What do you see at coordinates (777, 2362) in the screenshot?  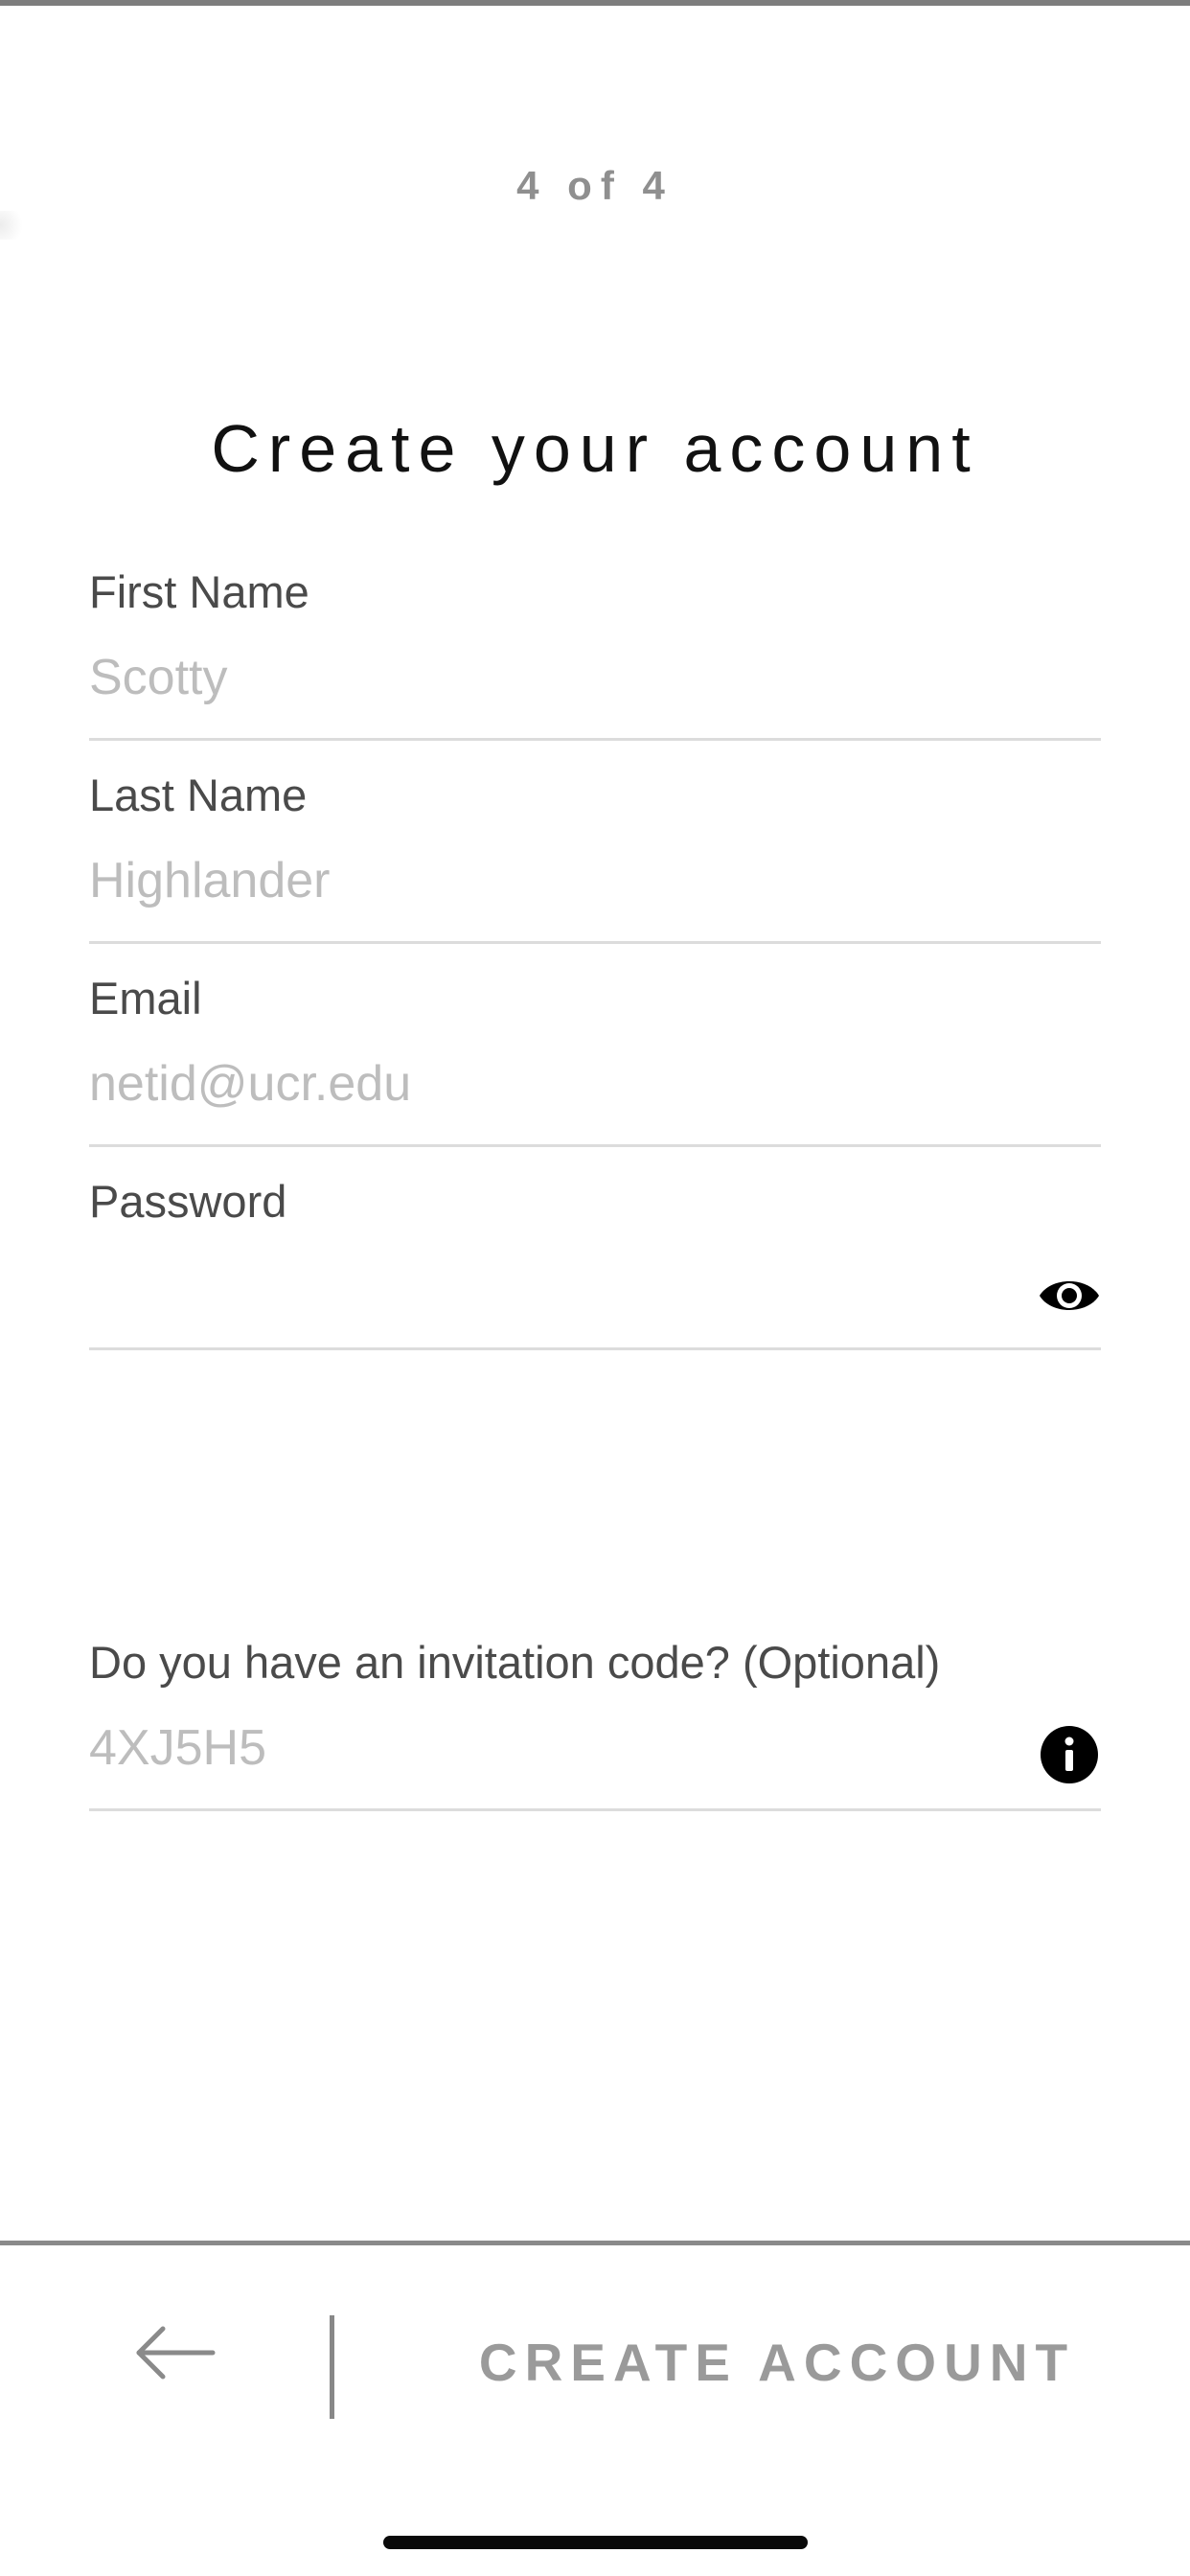 I see `create-account-button: CREATE ACCOUNT` at bounding box center [777, 2362].